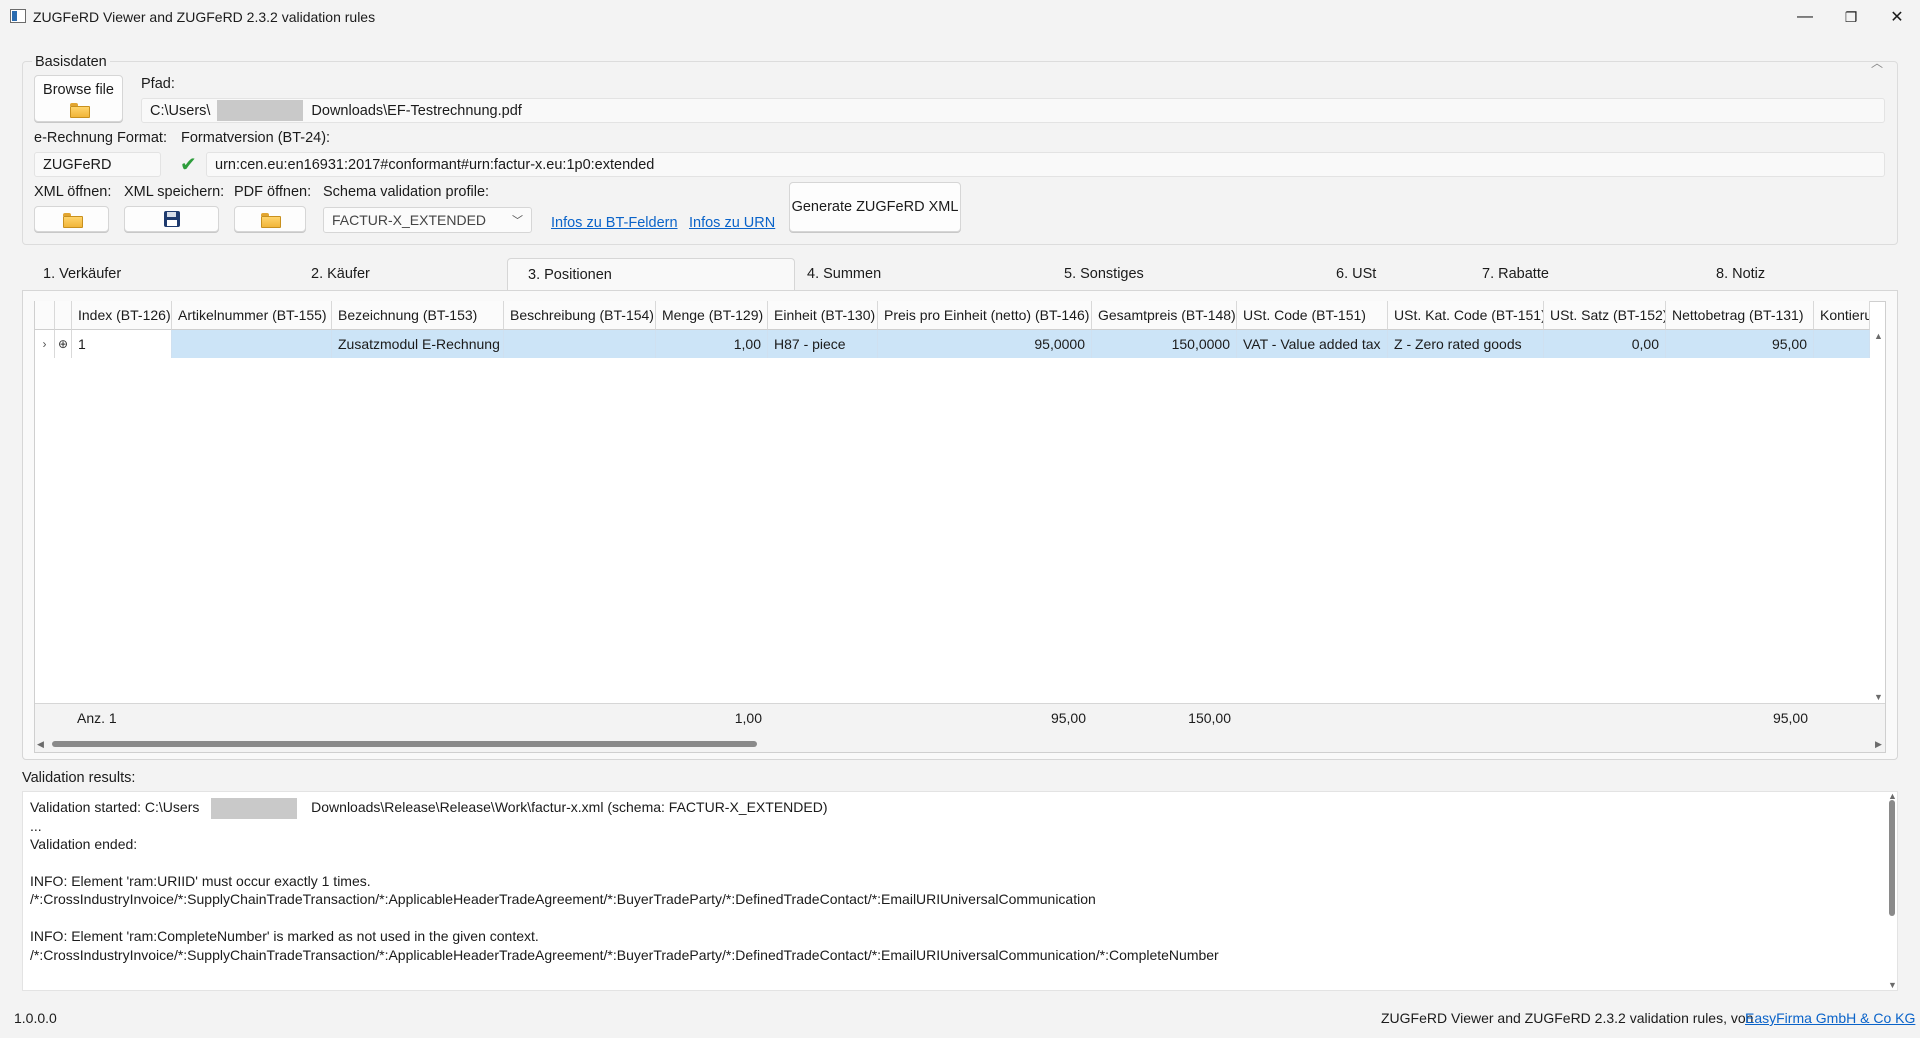  I want to click on scroll-down-arrow-icon: ▼, so click(1878, 697).